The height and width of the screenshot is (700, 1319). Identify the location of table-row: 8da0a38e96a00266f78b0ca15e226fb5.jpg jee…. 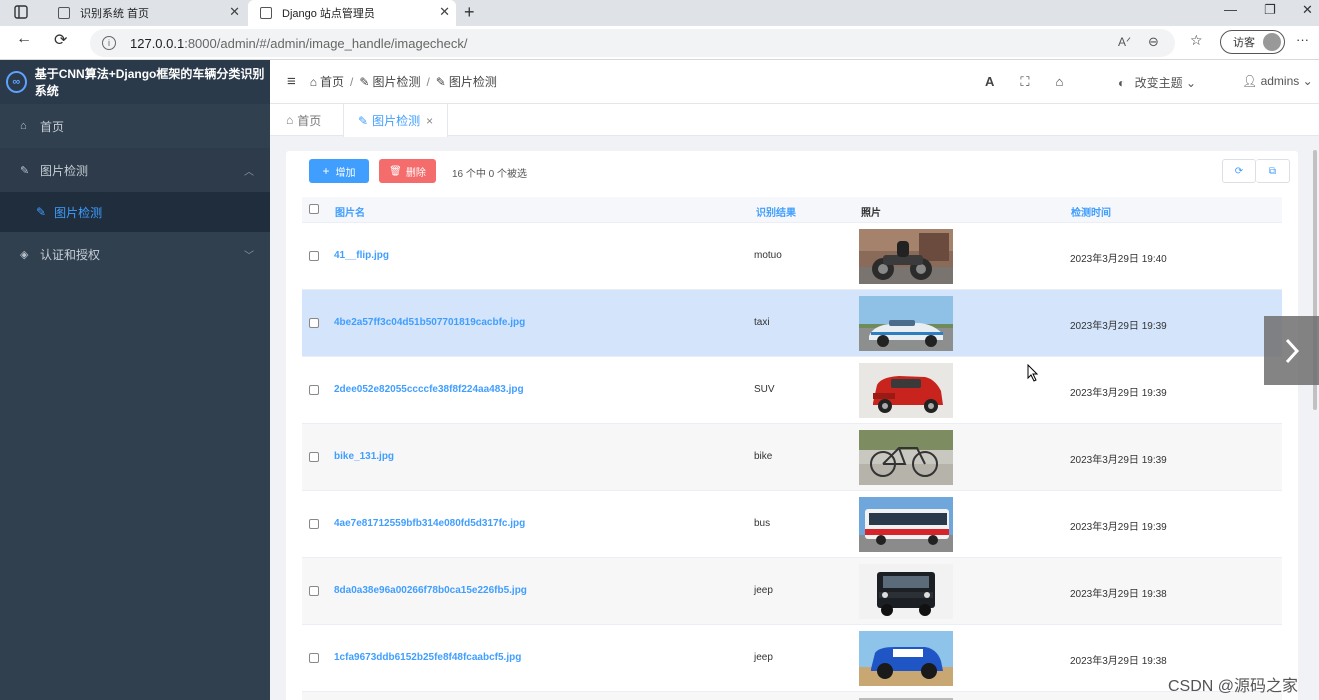
(792, 591).